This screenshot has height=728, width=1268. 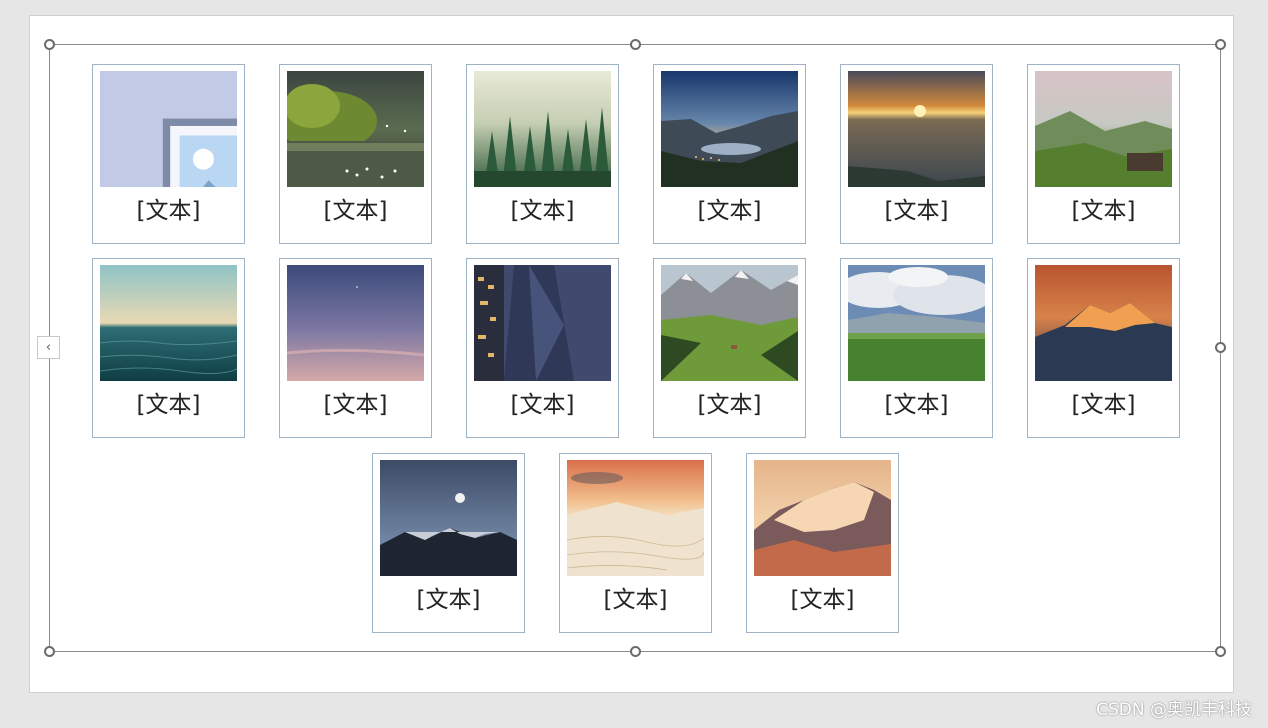 I want to click on fjord-at-dusk-photo, so click(x=729, y=129).